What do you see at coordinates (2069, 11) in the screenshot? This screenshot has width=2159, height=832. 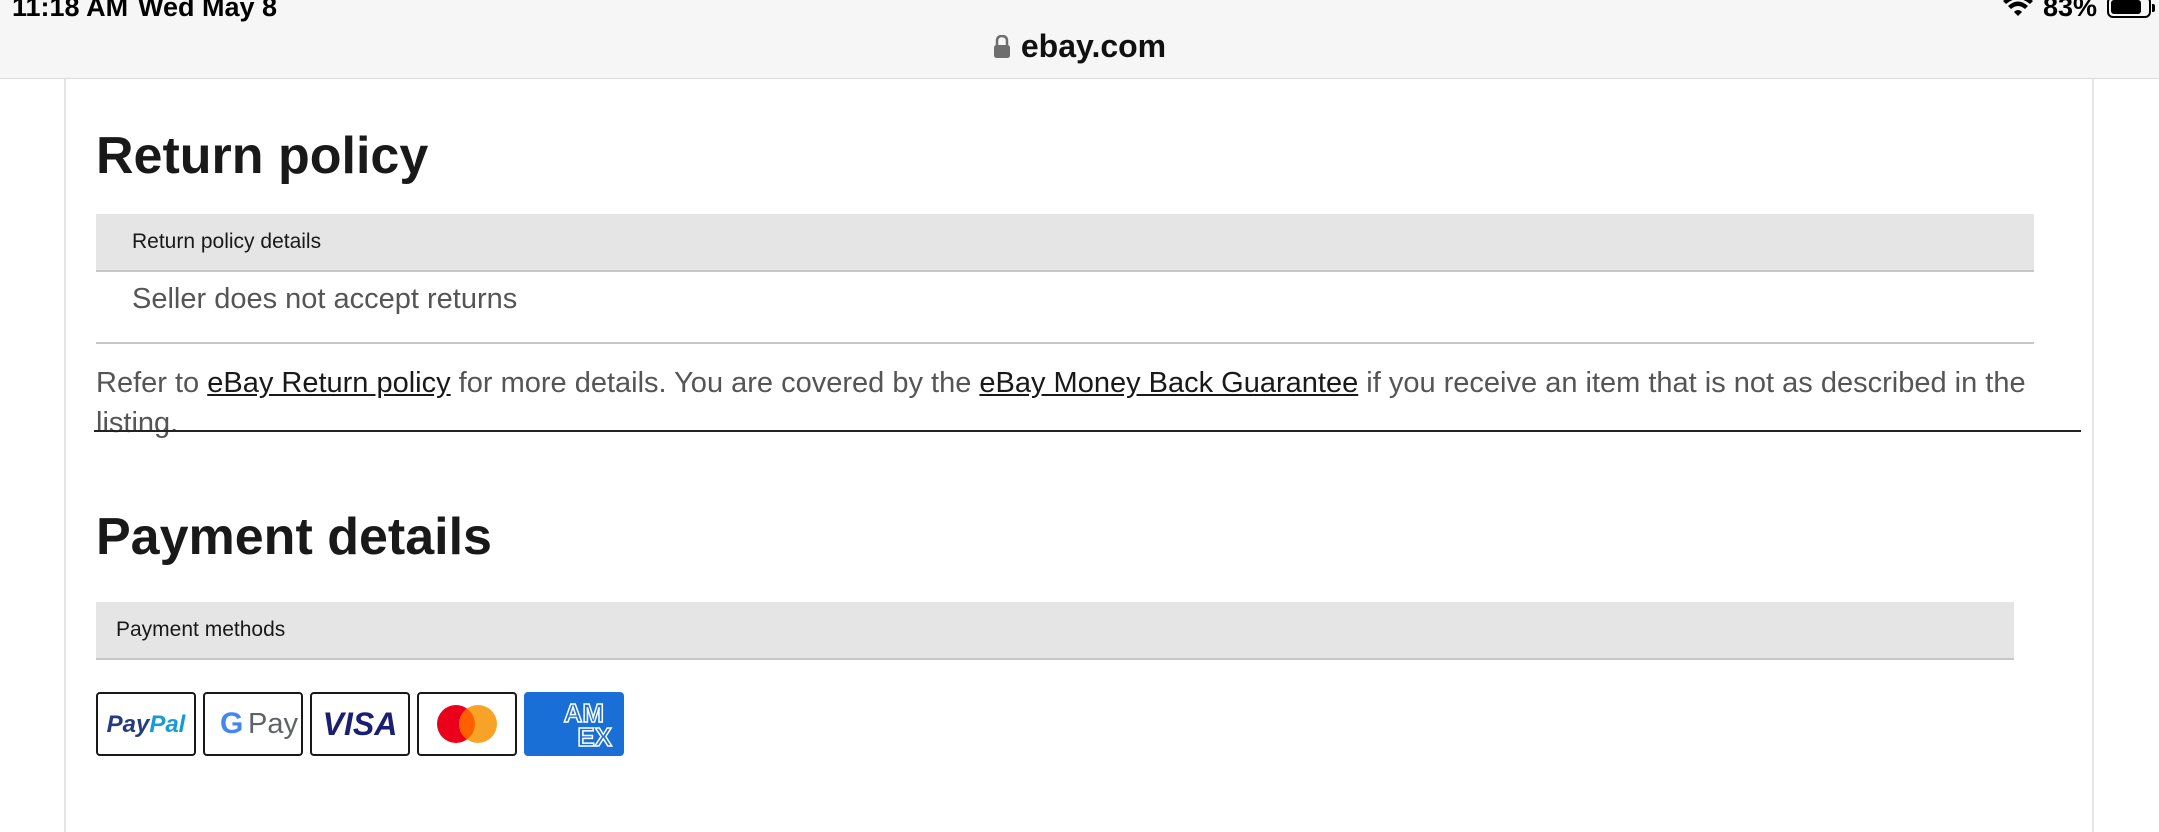 I see `battery-percent: 83%` at bounding box center [2069, 11].